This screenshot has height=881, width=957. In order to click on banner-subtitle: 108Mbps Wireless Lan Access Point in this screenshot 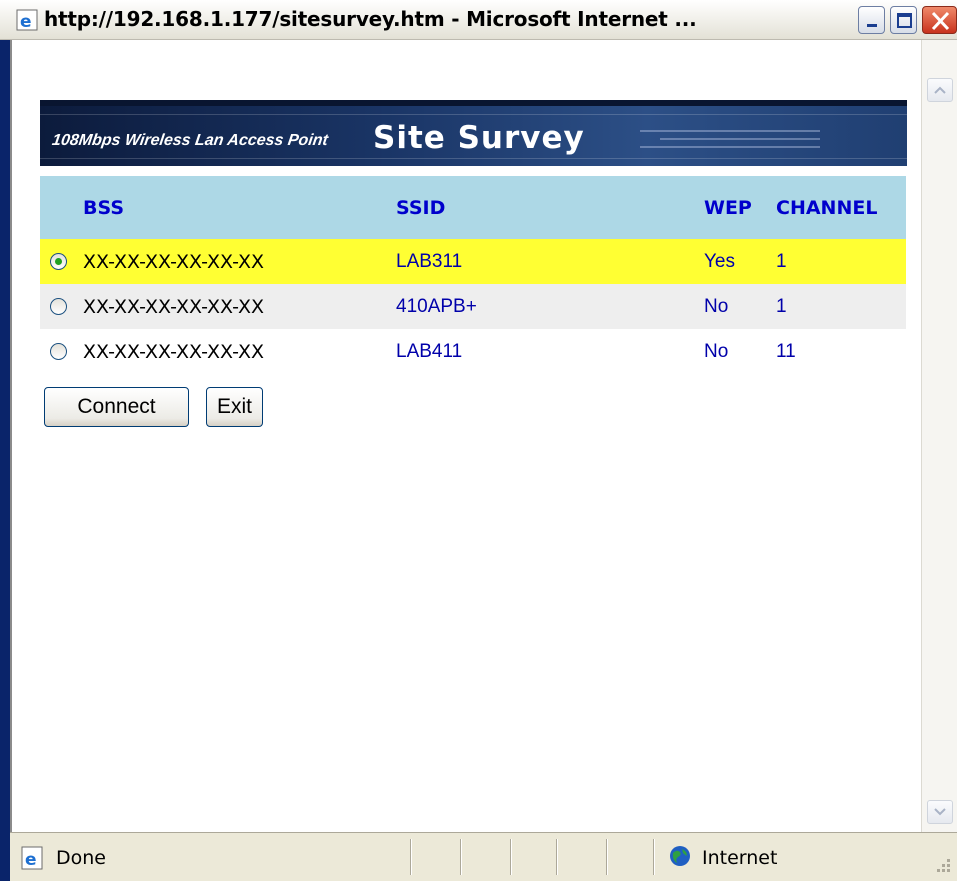, I will do `click(190, 140)`.